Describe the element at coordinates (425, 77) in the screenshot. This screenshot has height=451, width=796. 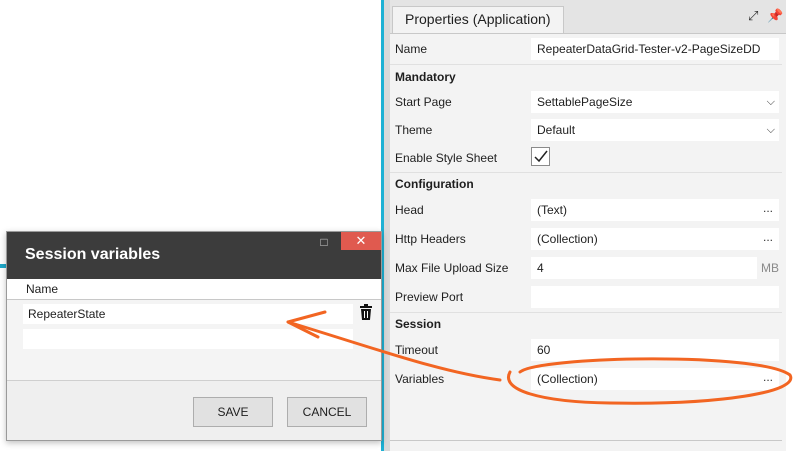
I see `section-mandatory: Mandatory` at that location.